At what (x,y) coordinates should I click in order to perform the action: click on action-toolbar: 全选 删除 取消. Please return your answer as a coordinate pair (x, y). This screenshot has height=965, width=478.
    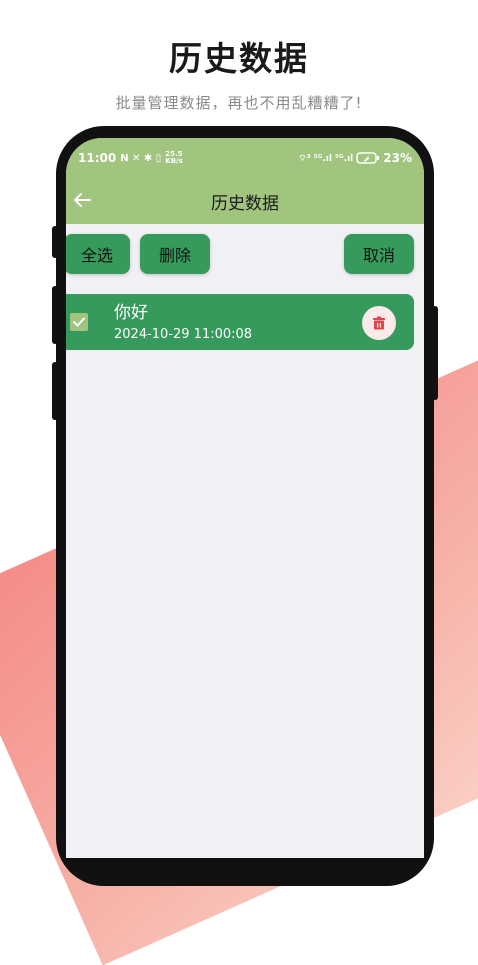
    Looking at the image, I should click on (245, 259).